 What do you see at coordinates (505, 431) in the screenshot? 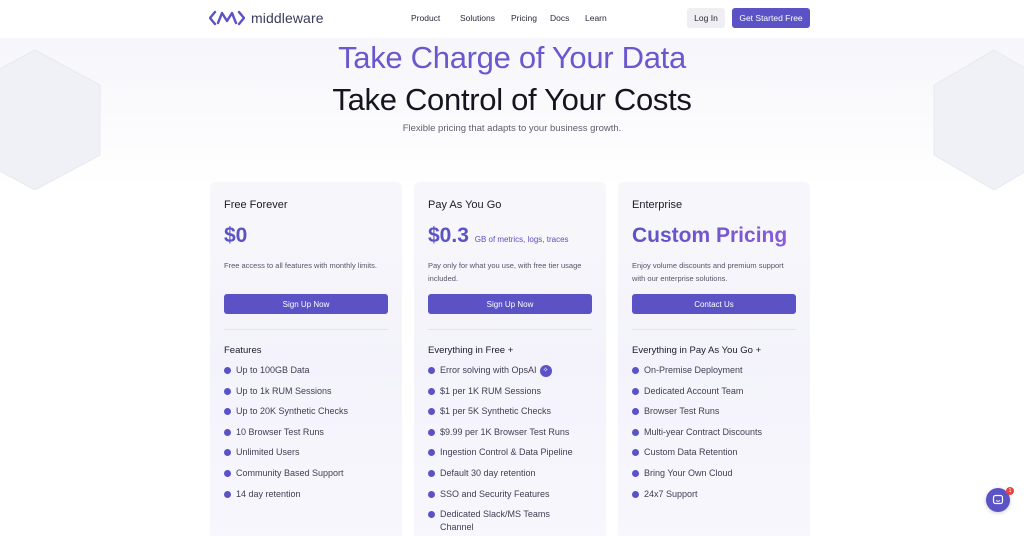
I see `list-item-label: $9.99 per 1K Browser Test Runs` at bounding box center [505, 431].